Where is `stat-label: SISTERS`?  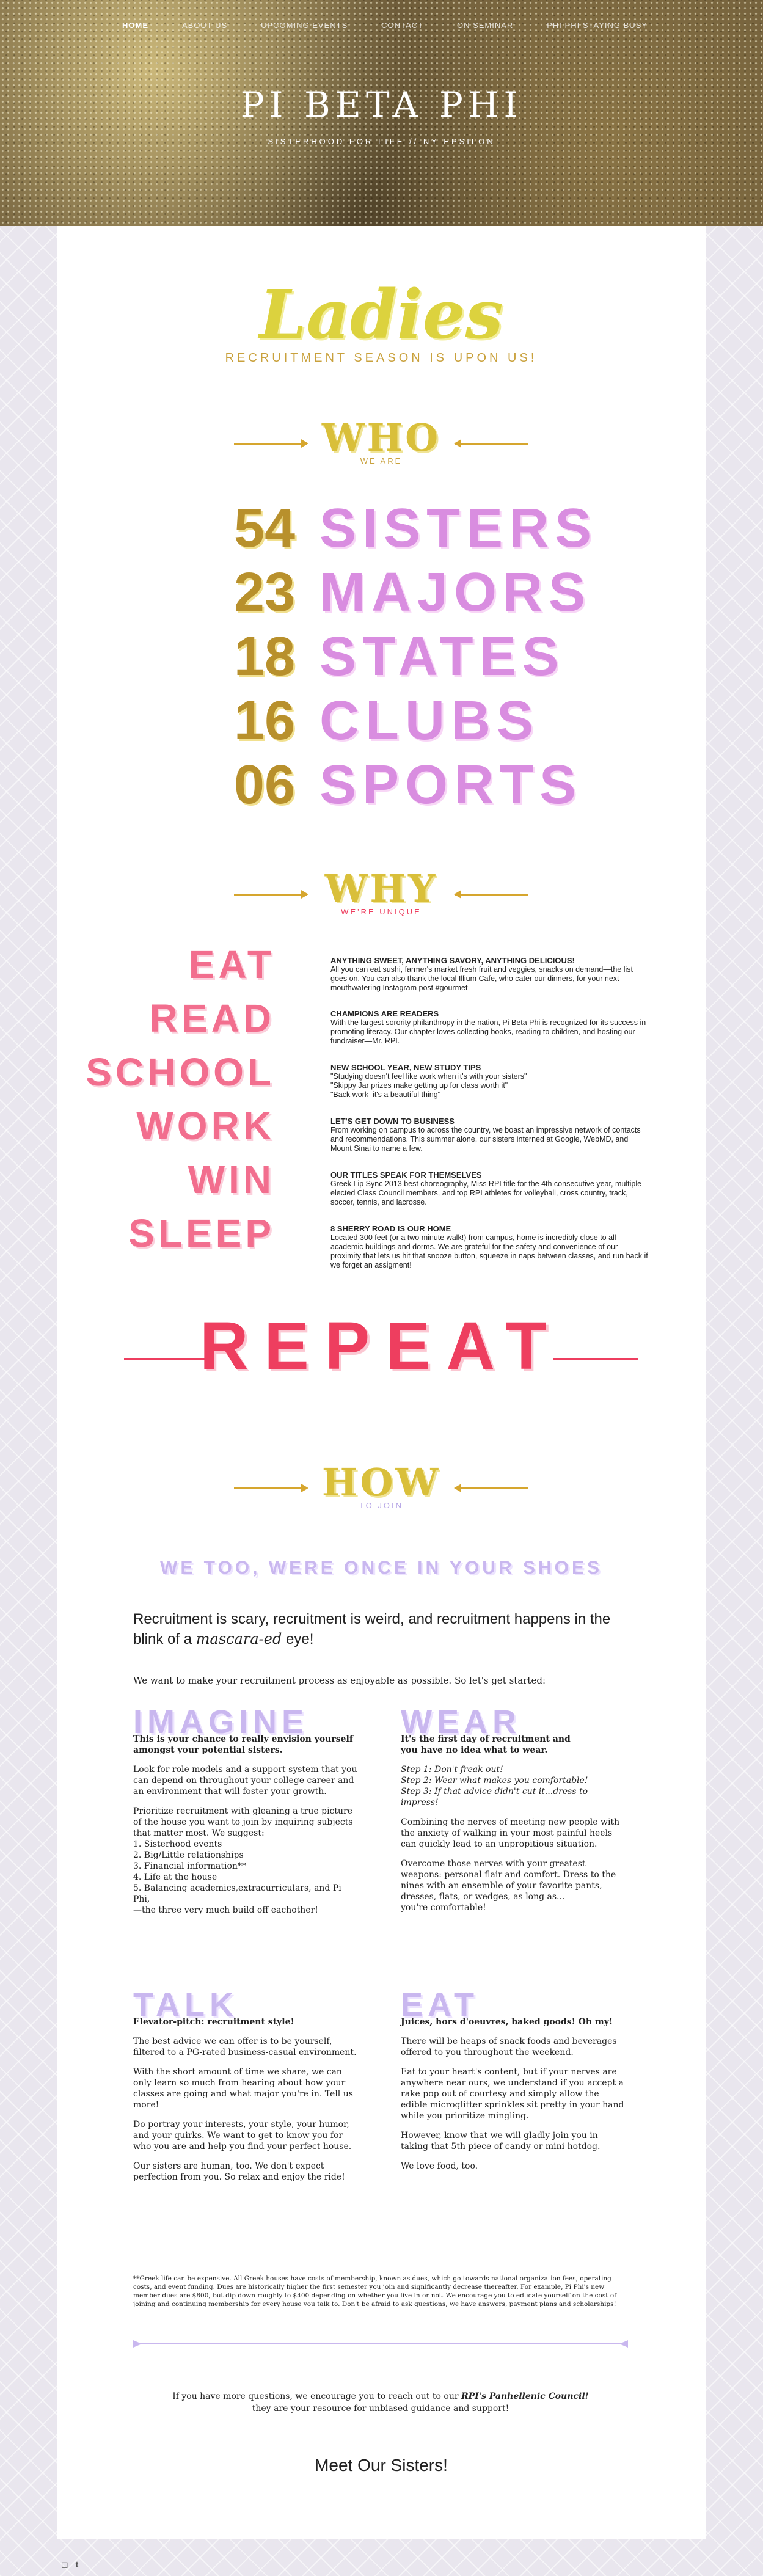
stat-label: SISTERS is located at coordinates (459, 528).